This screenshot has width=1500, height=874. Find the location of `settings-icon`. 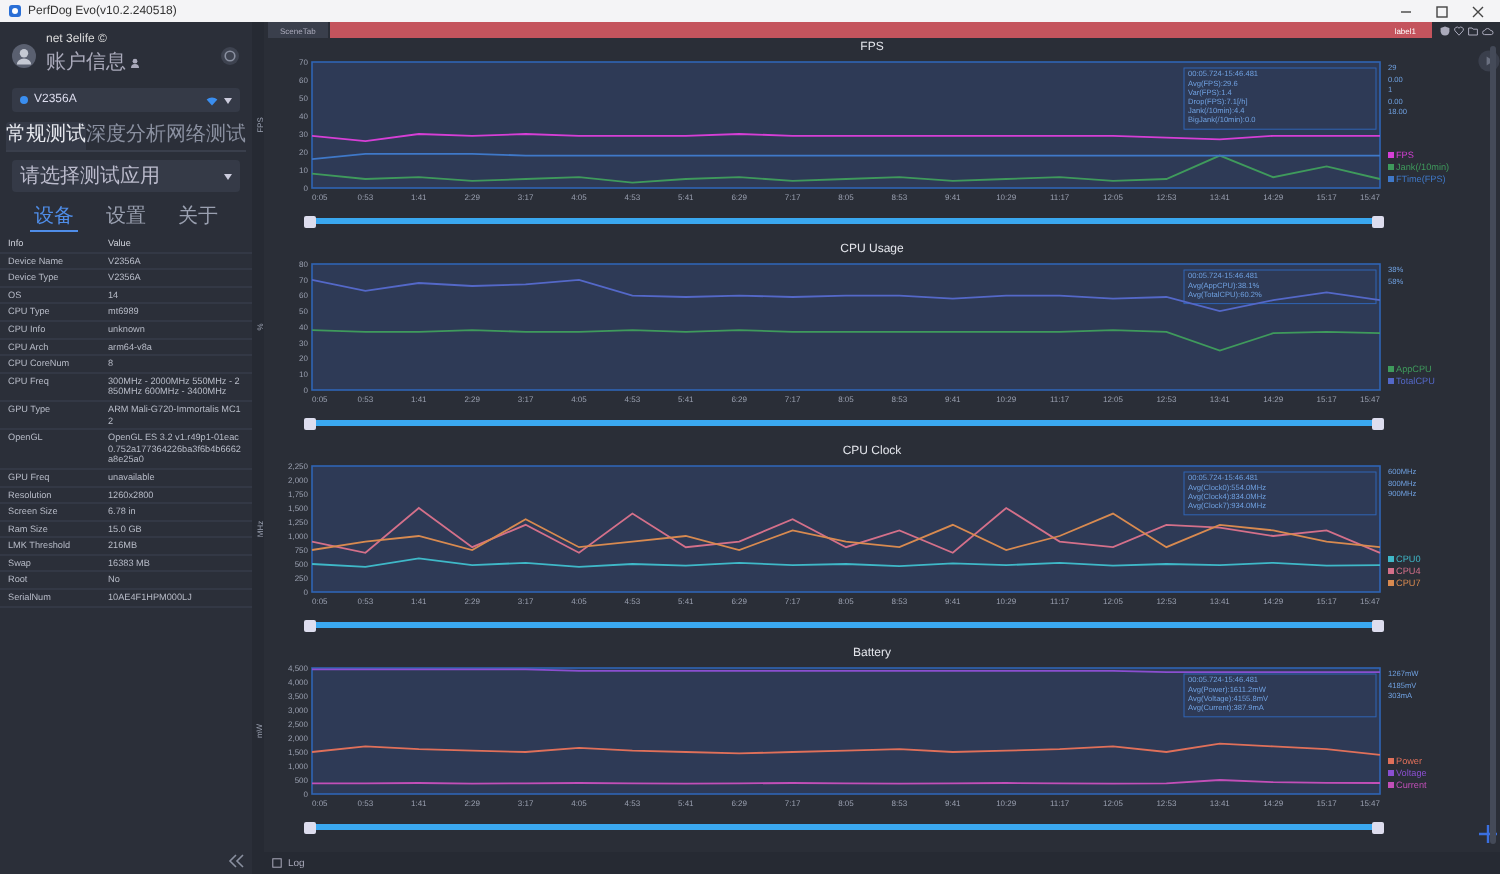

settings-icon is located at coordinates (230, 55).